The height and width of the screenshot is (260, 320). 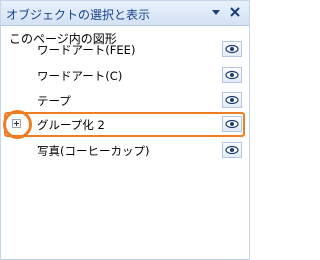 What do you see at coordinates (93, 151) in the screenshot?
I see `item-label: 写真(コーヒーカップ)` at bounding box center [93, 151].